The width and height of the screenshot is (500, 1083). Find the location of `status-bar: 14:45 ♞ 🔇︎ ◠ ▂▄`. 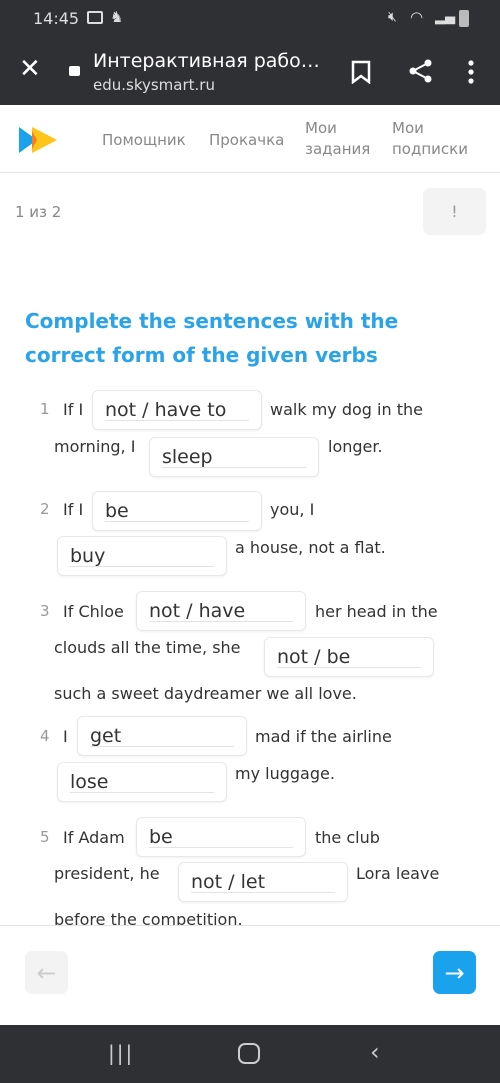

status-bar: 14:45 ♞ 🔇︎ ◠ ▂▄ is located at coordinates (250, 19).